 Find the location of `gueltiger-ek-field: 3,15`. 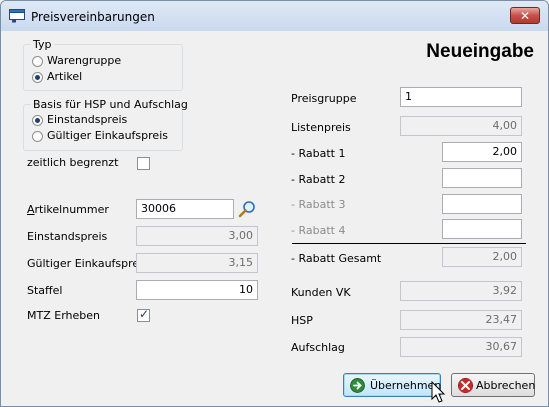

gueltiger-ek-field: 3,15 is located at coordinates (197, 263).